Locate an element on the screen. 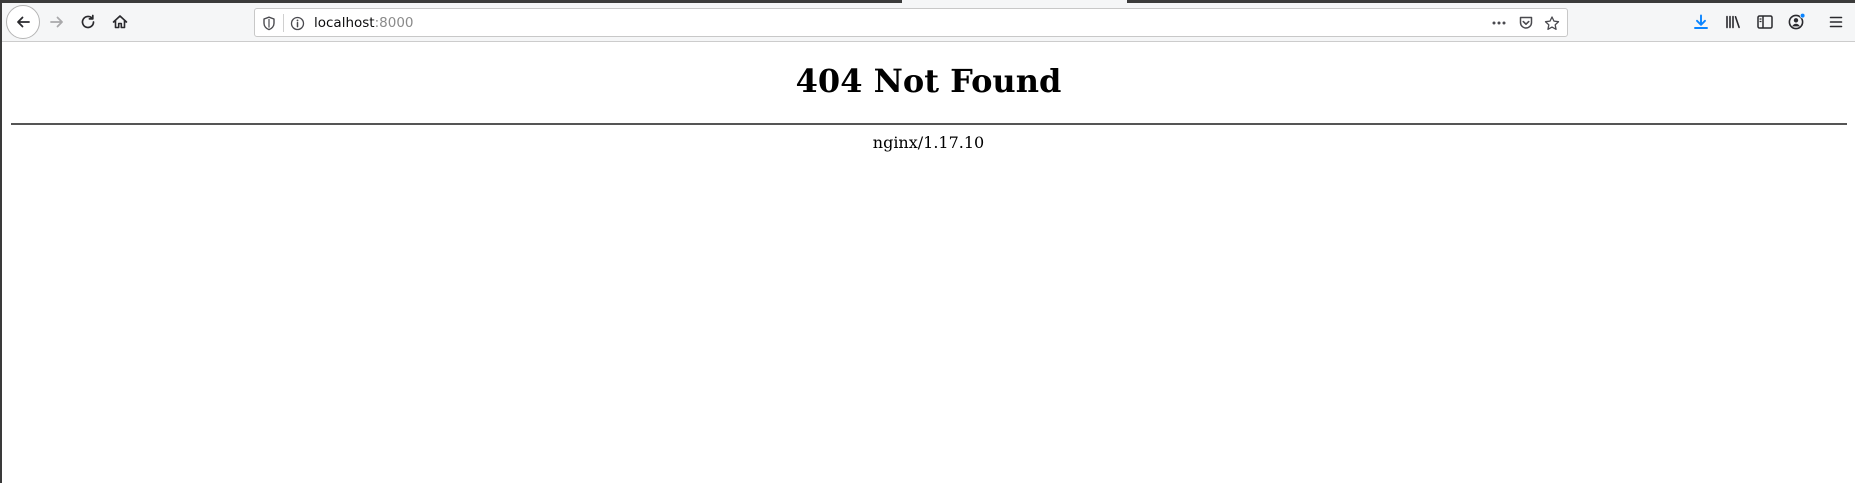 This screenshot has width=1855, height=483. home-icon is located at coordinates (120, 22).